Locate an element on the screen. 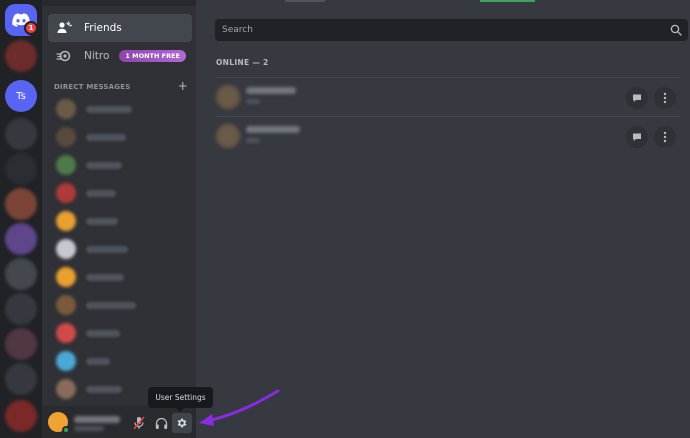 This screenshot has width=690, height=438. nitro-icon is located at coordinates (64, 56).